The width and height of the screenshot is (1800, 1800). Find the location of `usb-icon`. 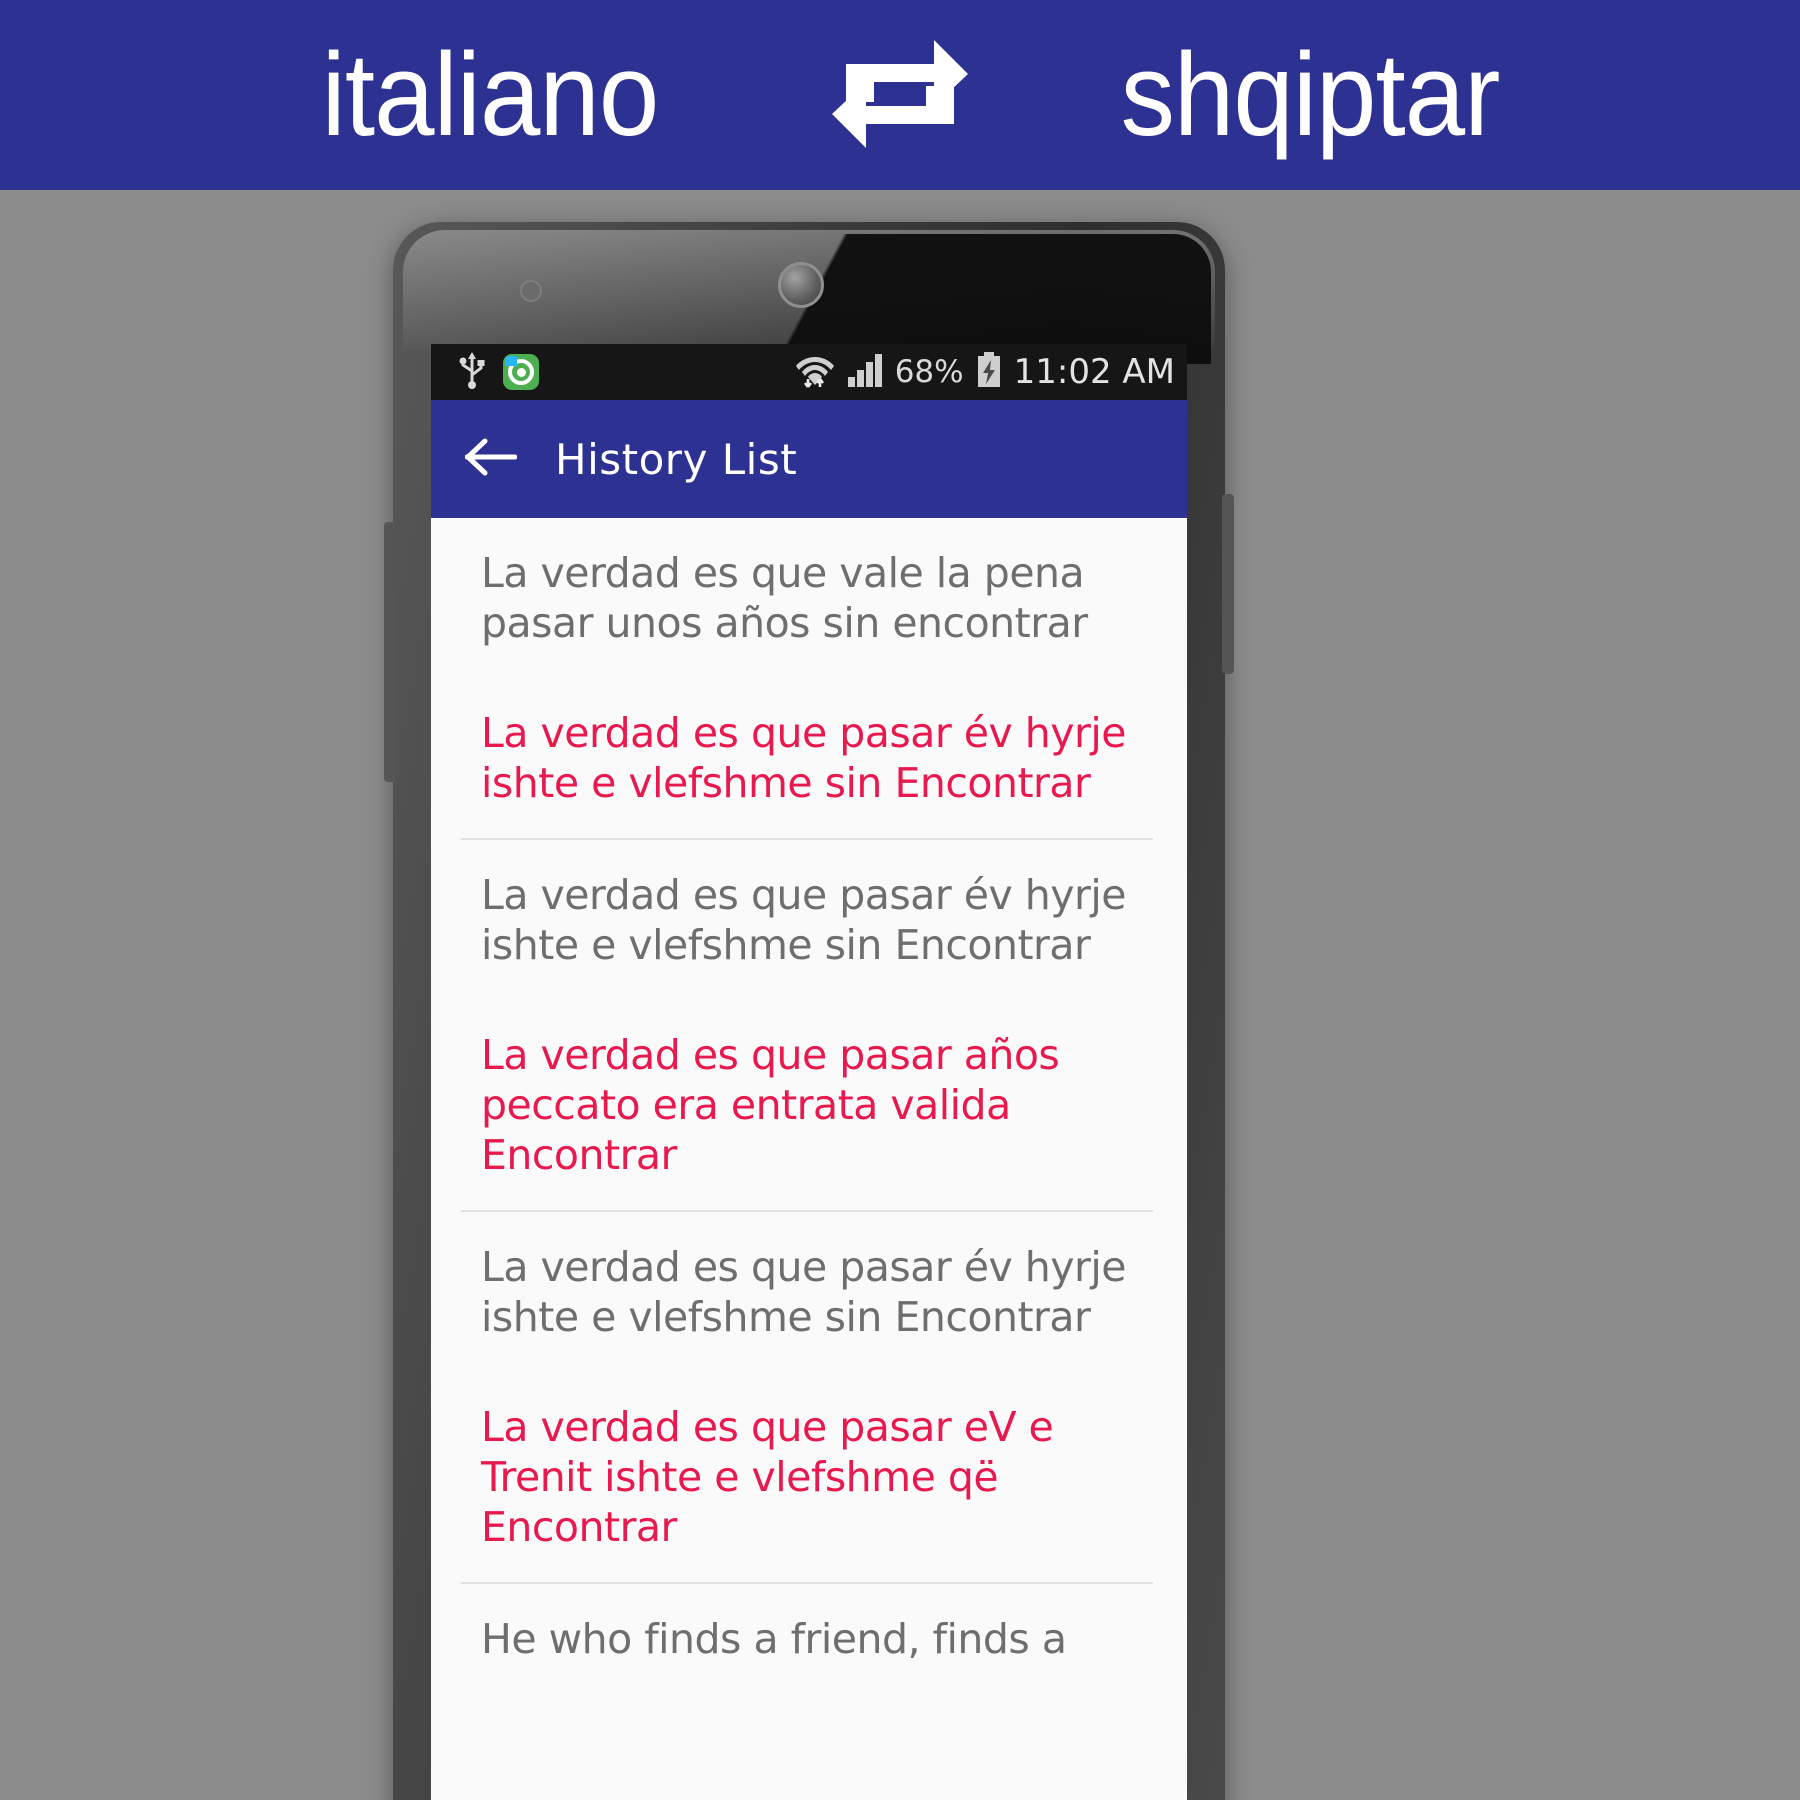

usb-icon is located at coordinates (472, 372).